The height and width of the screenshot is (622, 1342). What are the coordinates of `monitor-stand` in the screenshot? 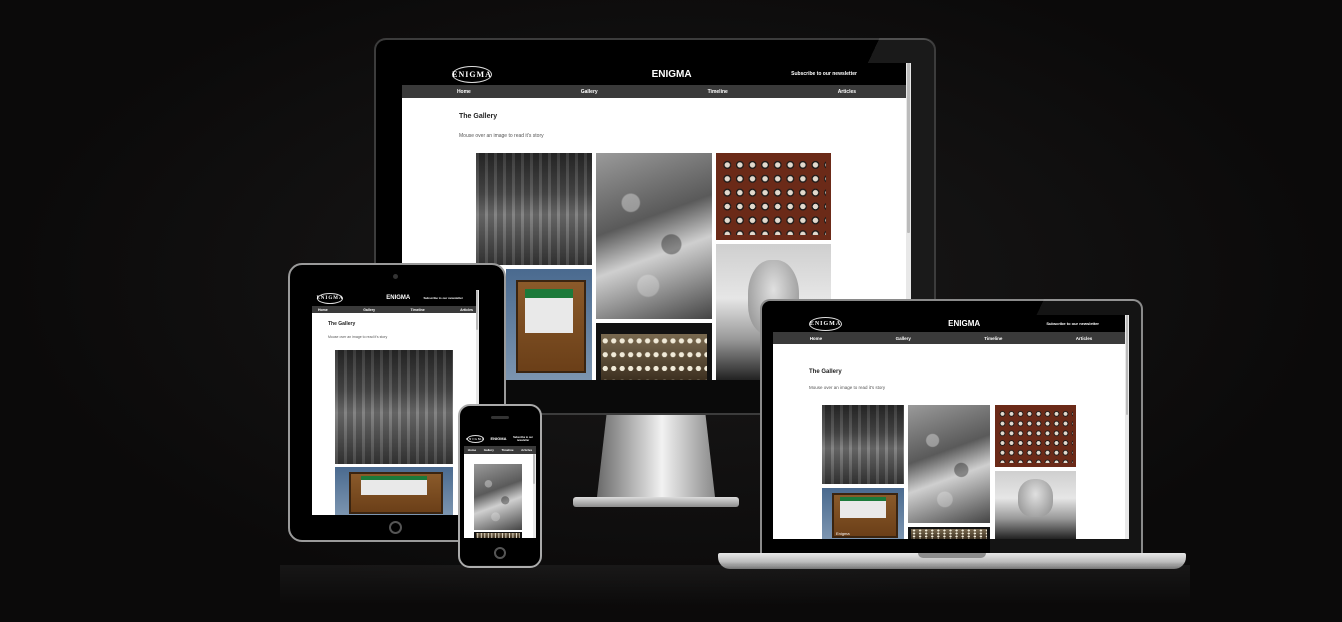 It's located at (656, 463).